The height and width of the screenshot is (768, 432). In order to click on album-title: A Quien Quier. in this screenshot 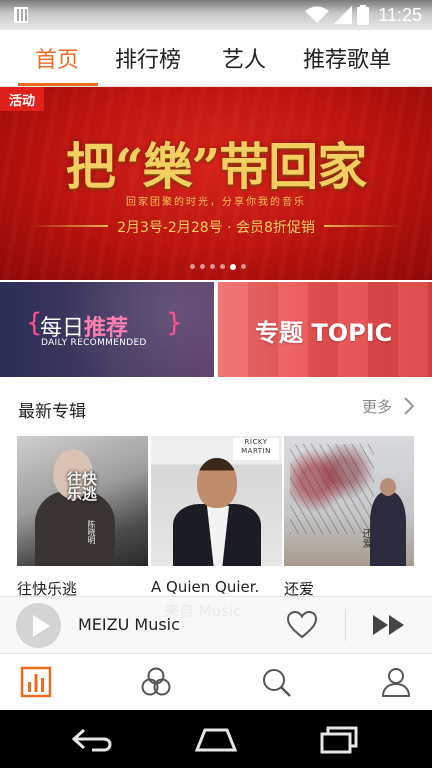, I will do `click(205, 587)`.